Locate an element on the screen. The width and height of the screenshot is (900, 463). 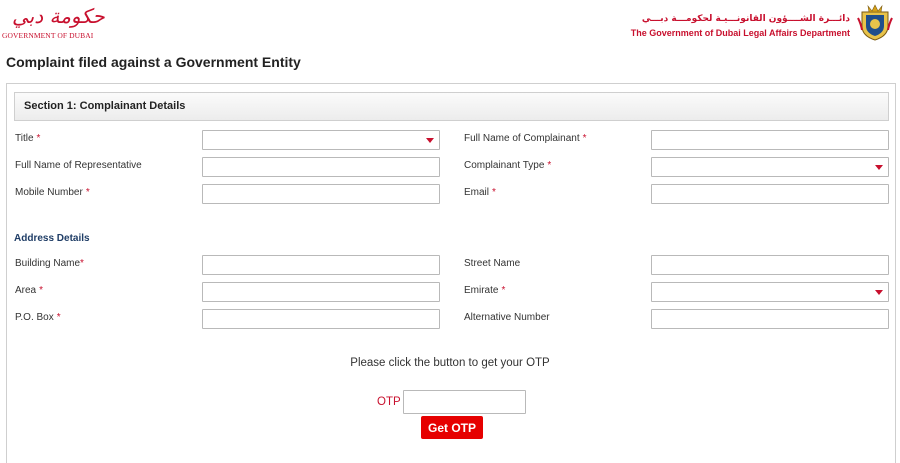
representative-name-input is located at coordinates (321, 167).